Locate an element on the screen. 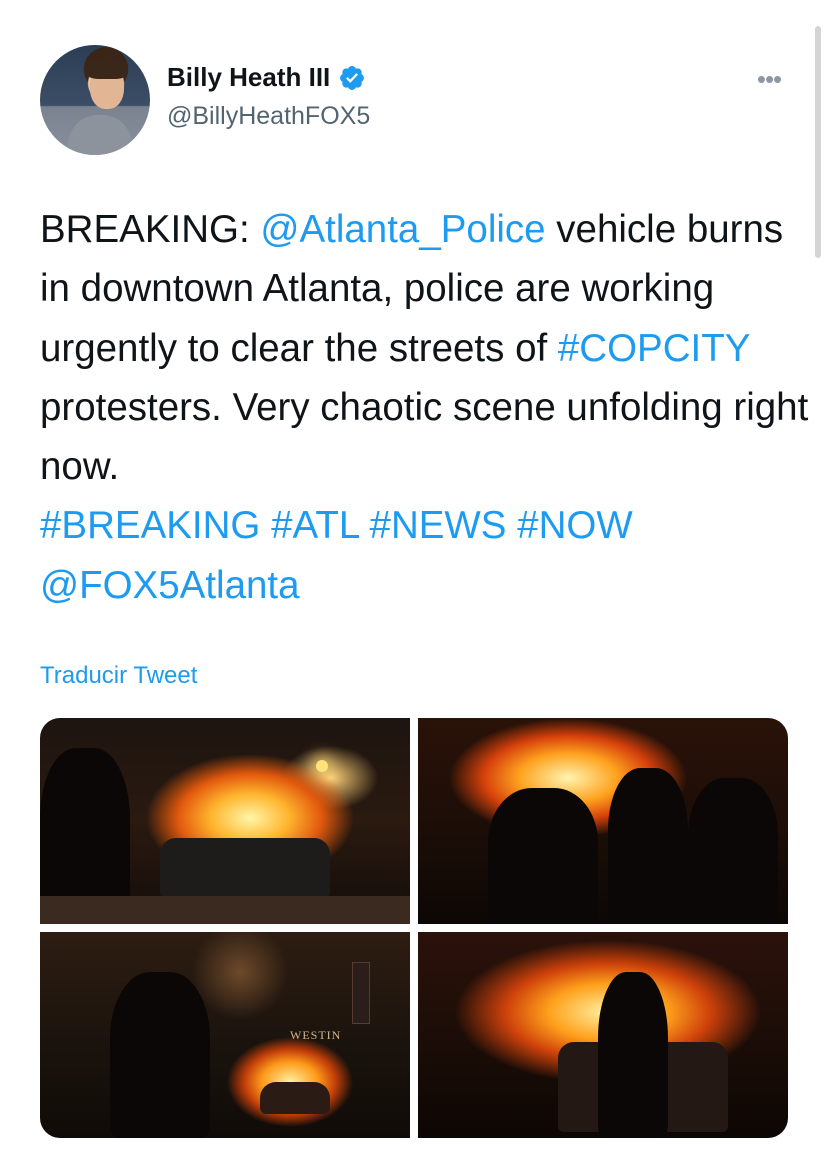 This screenshot has height=1160, width=829. author-handle: @BillyHeathFOX5 is located at coordinates (268, 116).